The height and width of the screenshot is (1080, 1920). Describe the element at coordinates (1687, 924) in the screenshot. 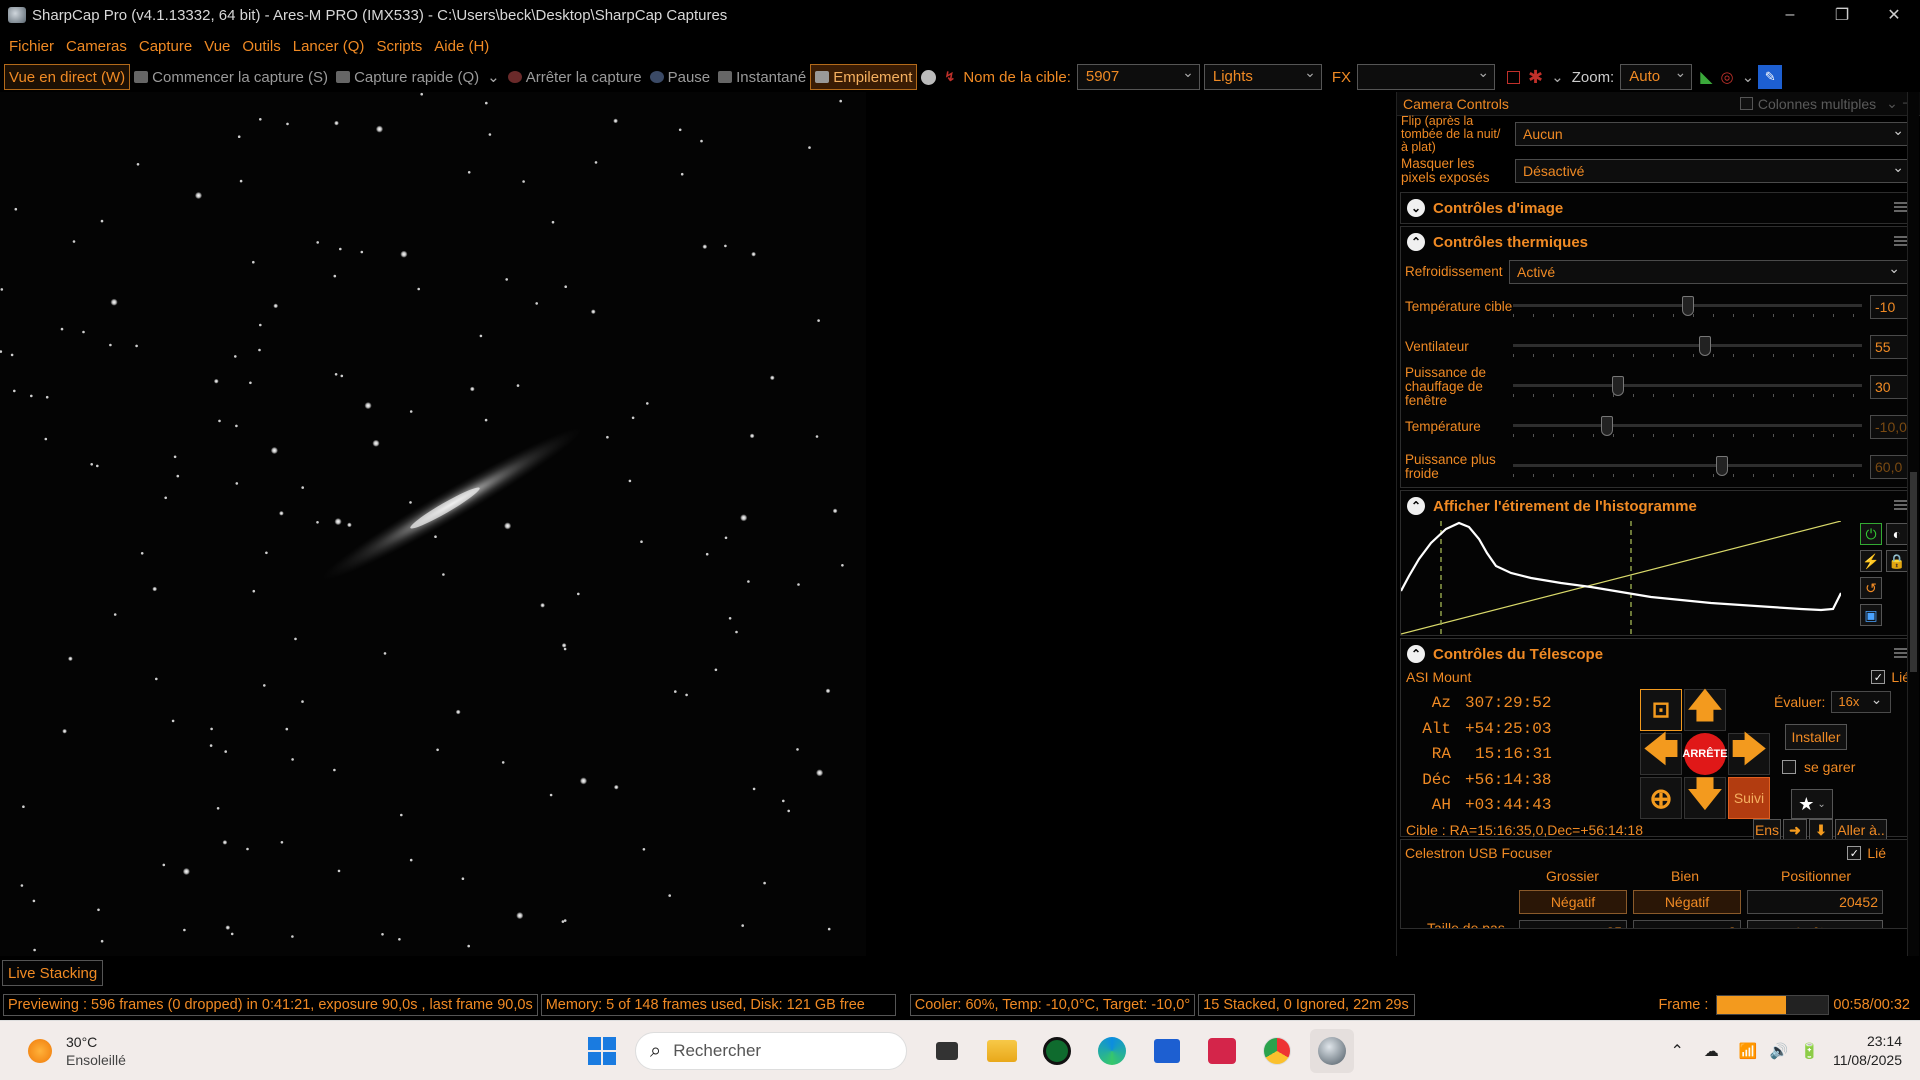

I see `fine-step-input: 2` at that location.